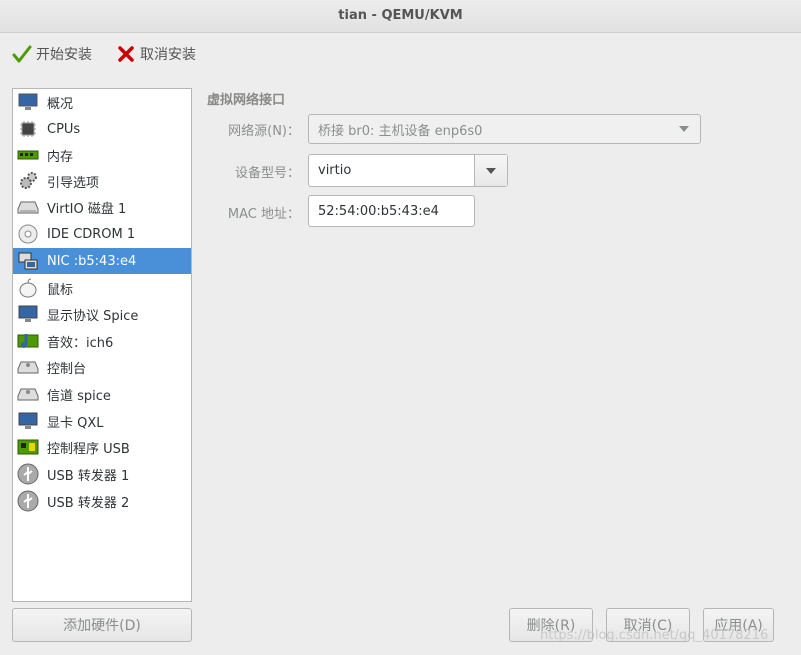 The height and width of the screenshot is (655, 801). I want to click on hw-item-boot-options: 引导选项, so click(102, 181).